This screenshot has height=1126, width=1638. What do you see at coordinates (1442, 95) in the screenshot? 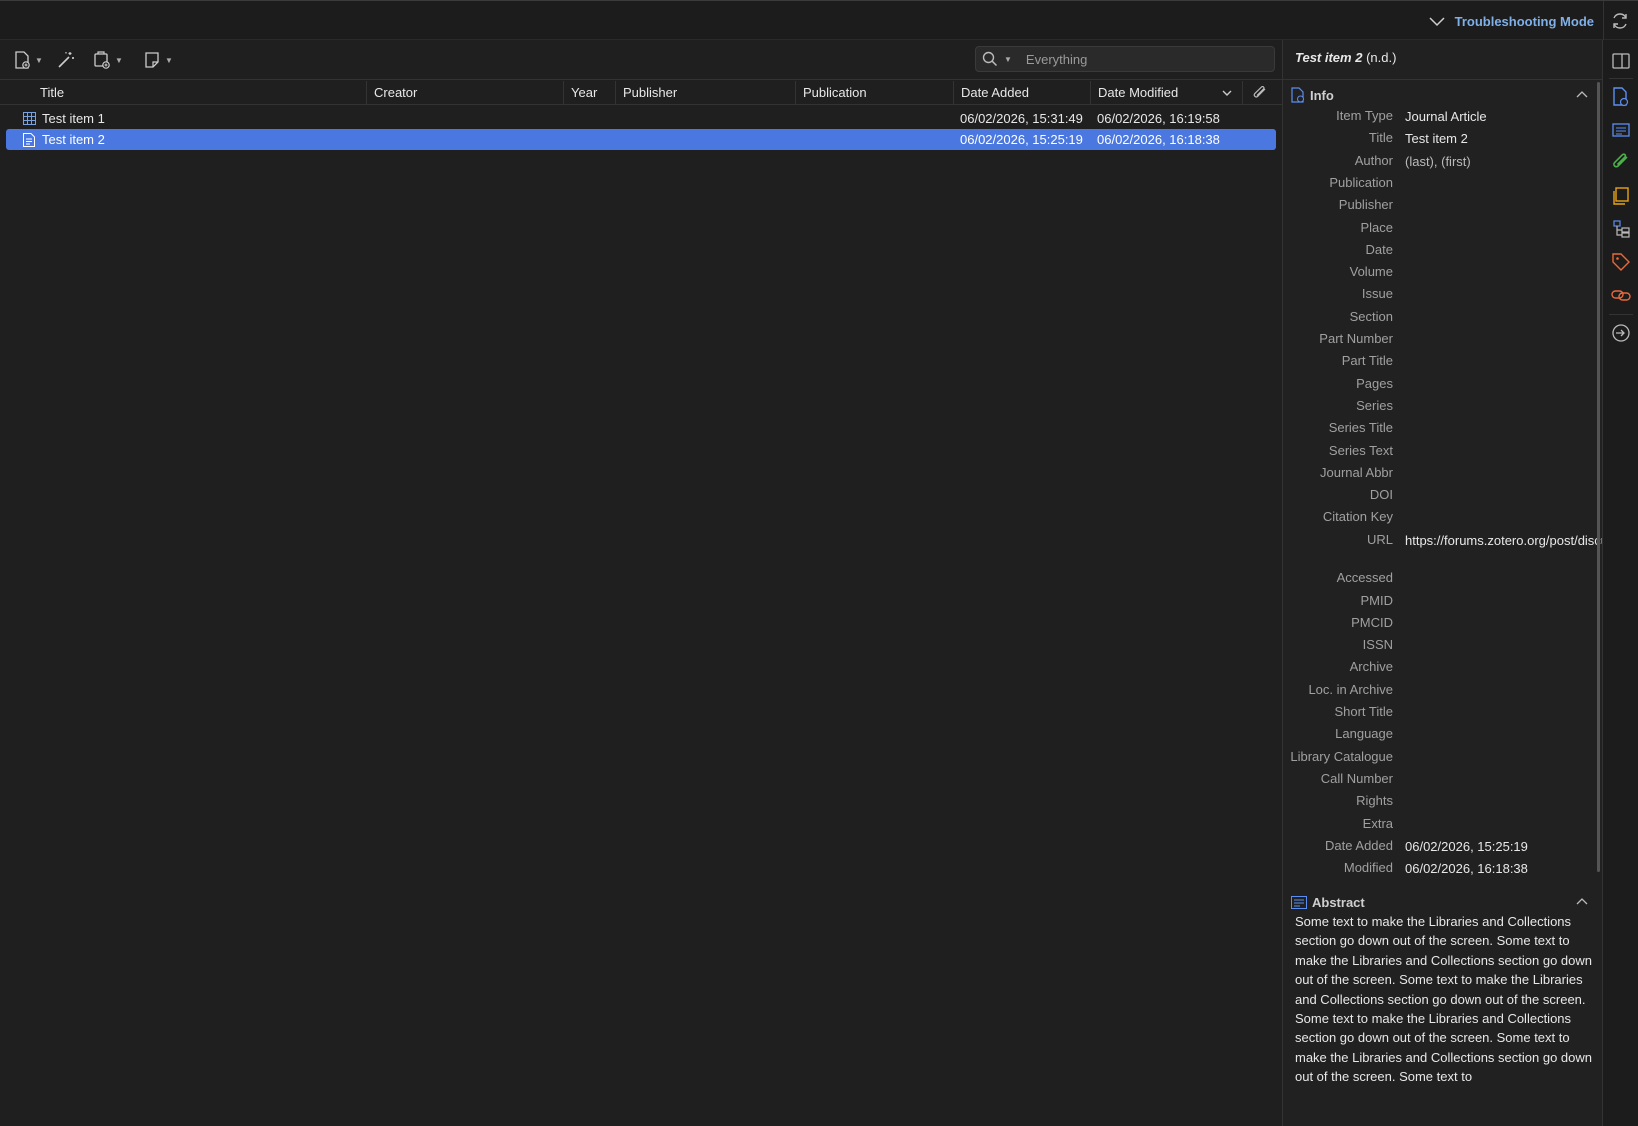
I see `info-section-header: Info` at bounding box center [1442, 95].